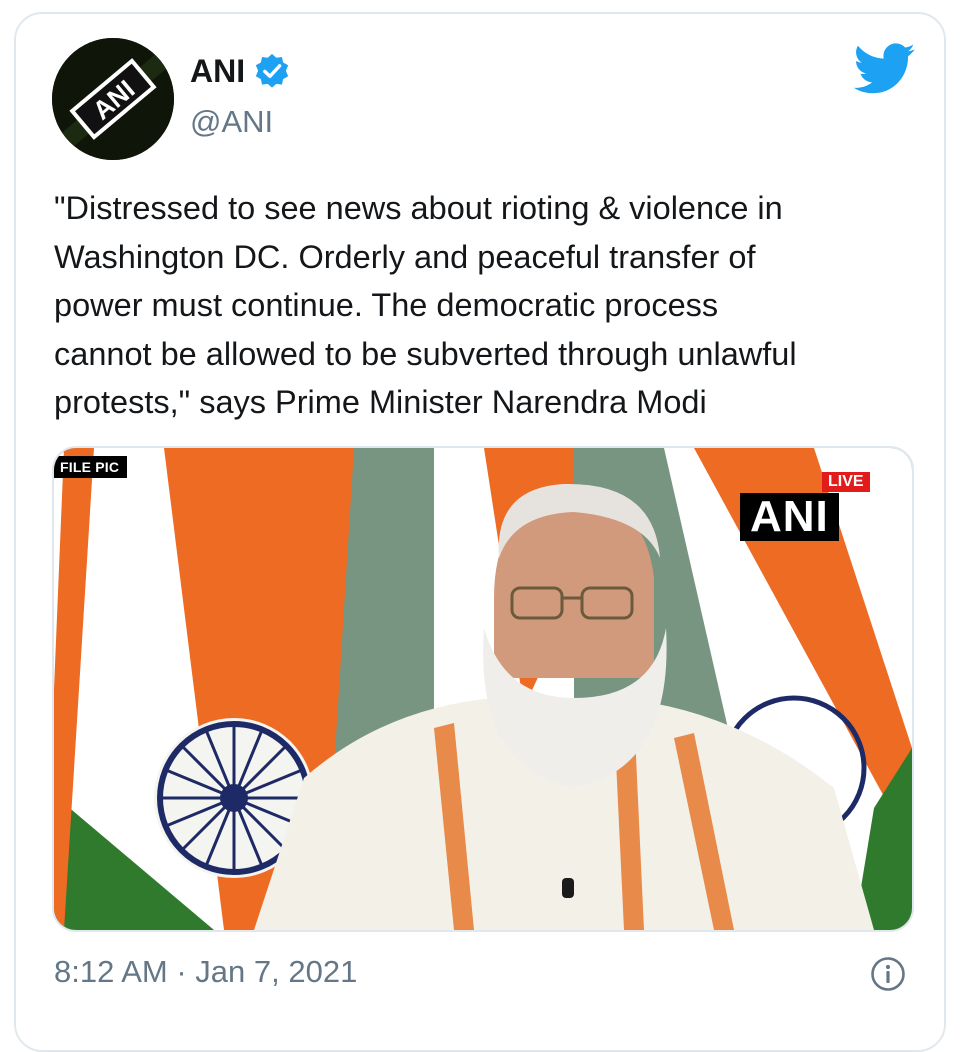  Describe the element at coordinates (885, 69) in the screenshot. I see `twitter-bird-icon` at that location.